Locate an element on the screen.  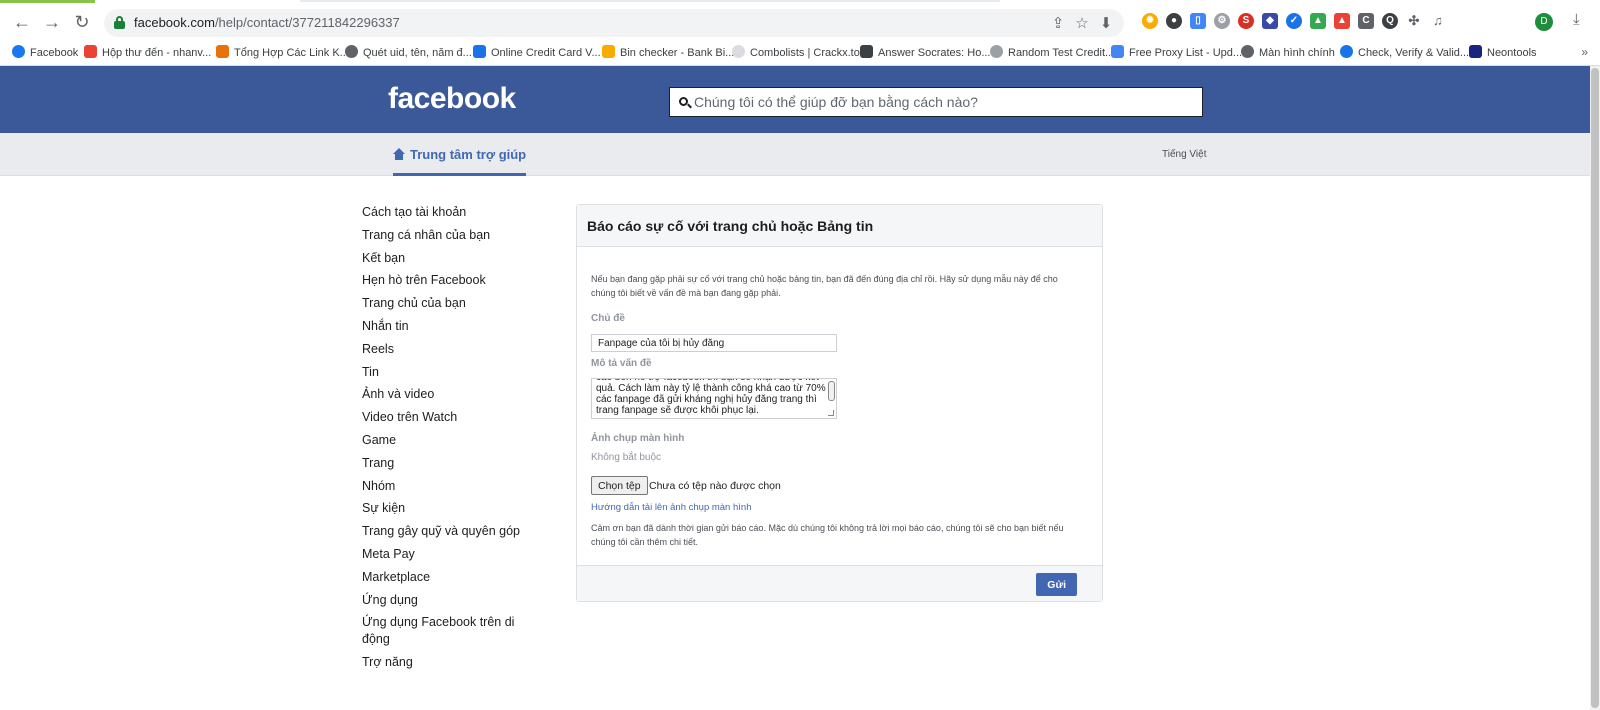
submit-button: Gửi is located at coordinates (1056, 584).